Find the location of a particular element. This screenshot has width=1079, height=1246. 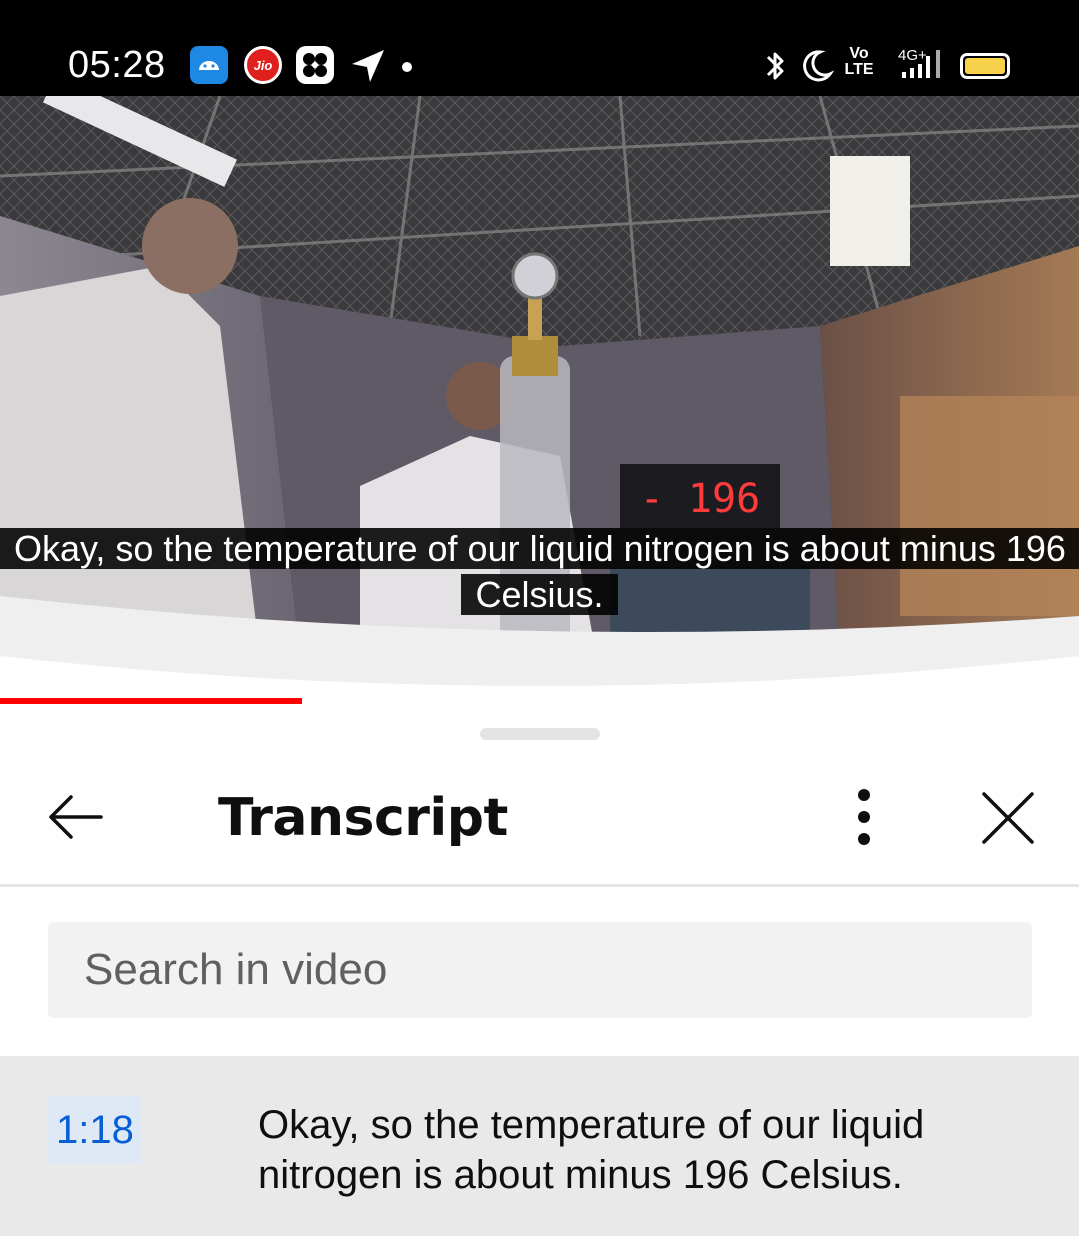

fan-app-icon is located at coordinates (315, 65).